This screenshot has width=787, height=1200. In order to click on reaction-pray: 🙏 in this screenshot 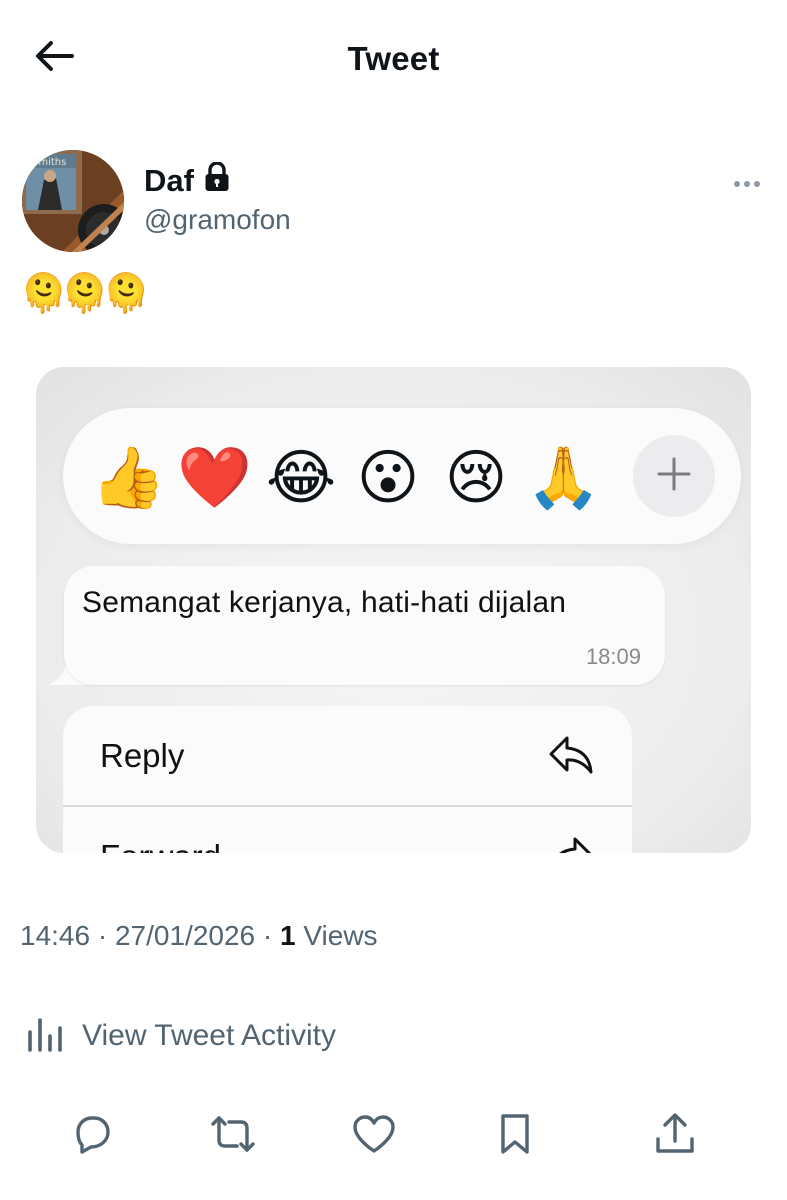, I will do `click(563, 478)`.